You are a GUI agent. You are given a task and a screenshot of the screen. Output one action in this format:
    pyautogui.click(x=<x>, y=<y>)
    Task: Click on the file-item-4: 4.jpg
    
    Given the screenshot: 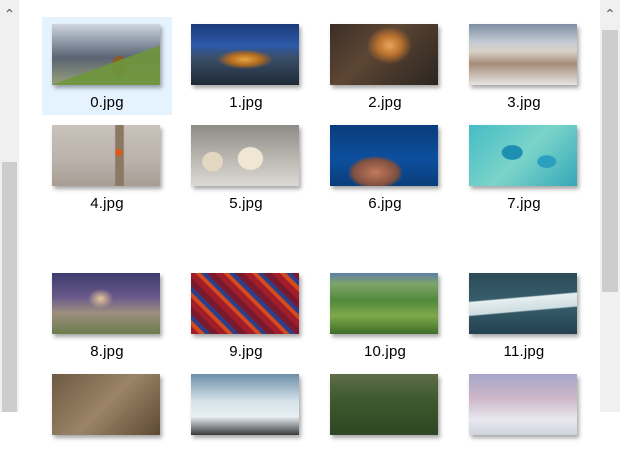 What is the action you would take?
    pyautogui.click(x=107, y=167)
    